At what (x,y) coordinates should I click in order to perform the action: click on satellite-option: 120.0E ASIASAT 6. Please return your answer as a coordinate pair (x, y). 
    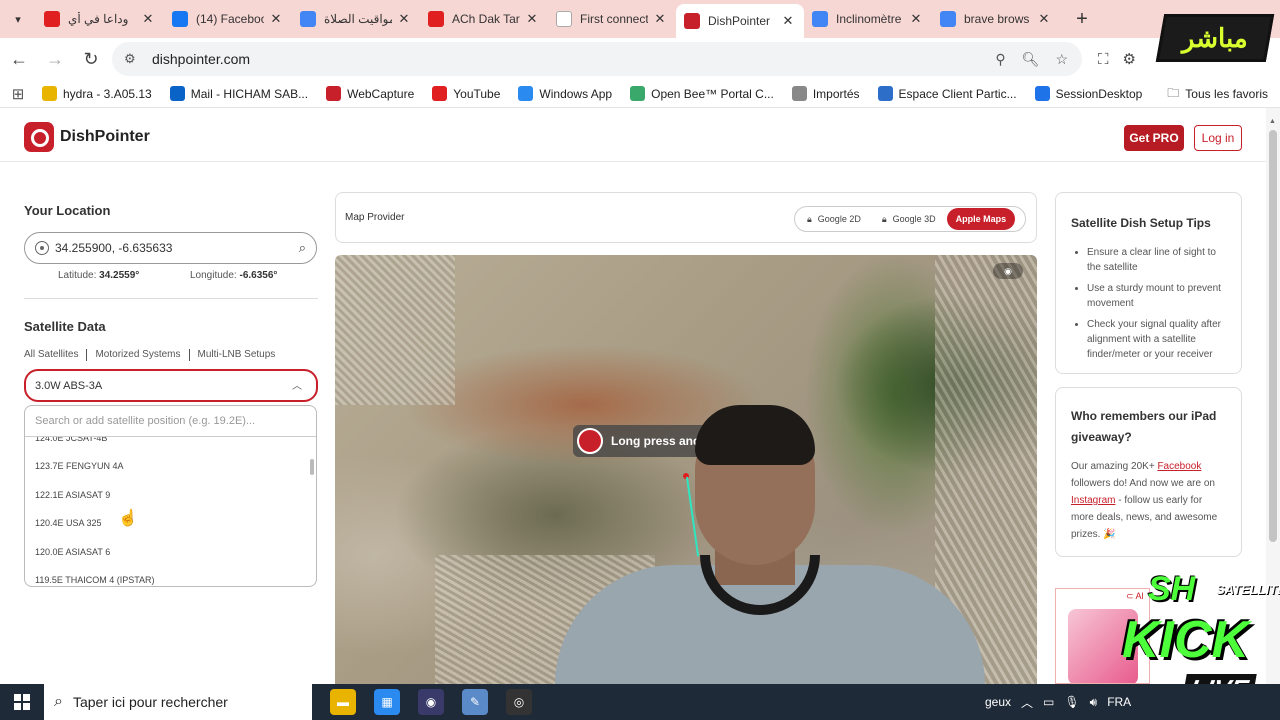
    Looking at the image, I should click on (72, 552).